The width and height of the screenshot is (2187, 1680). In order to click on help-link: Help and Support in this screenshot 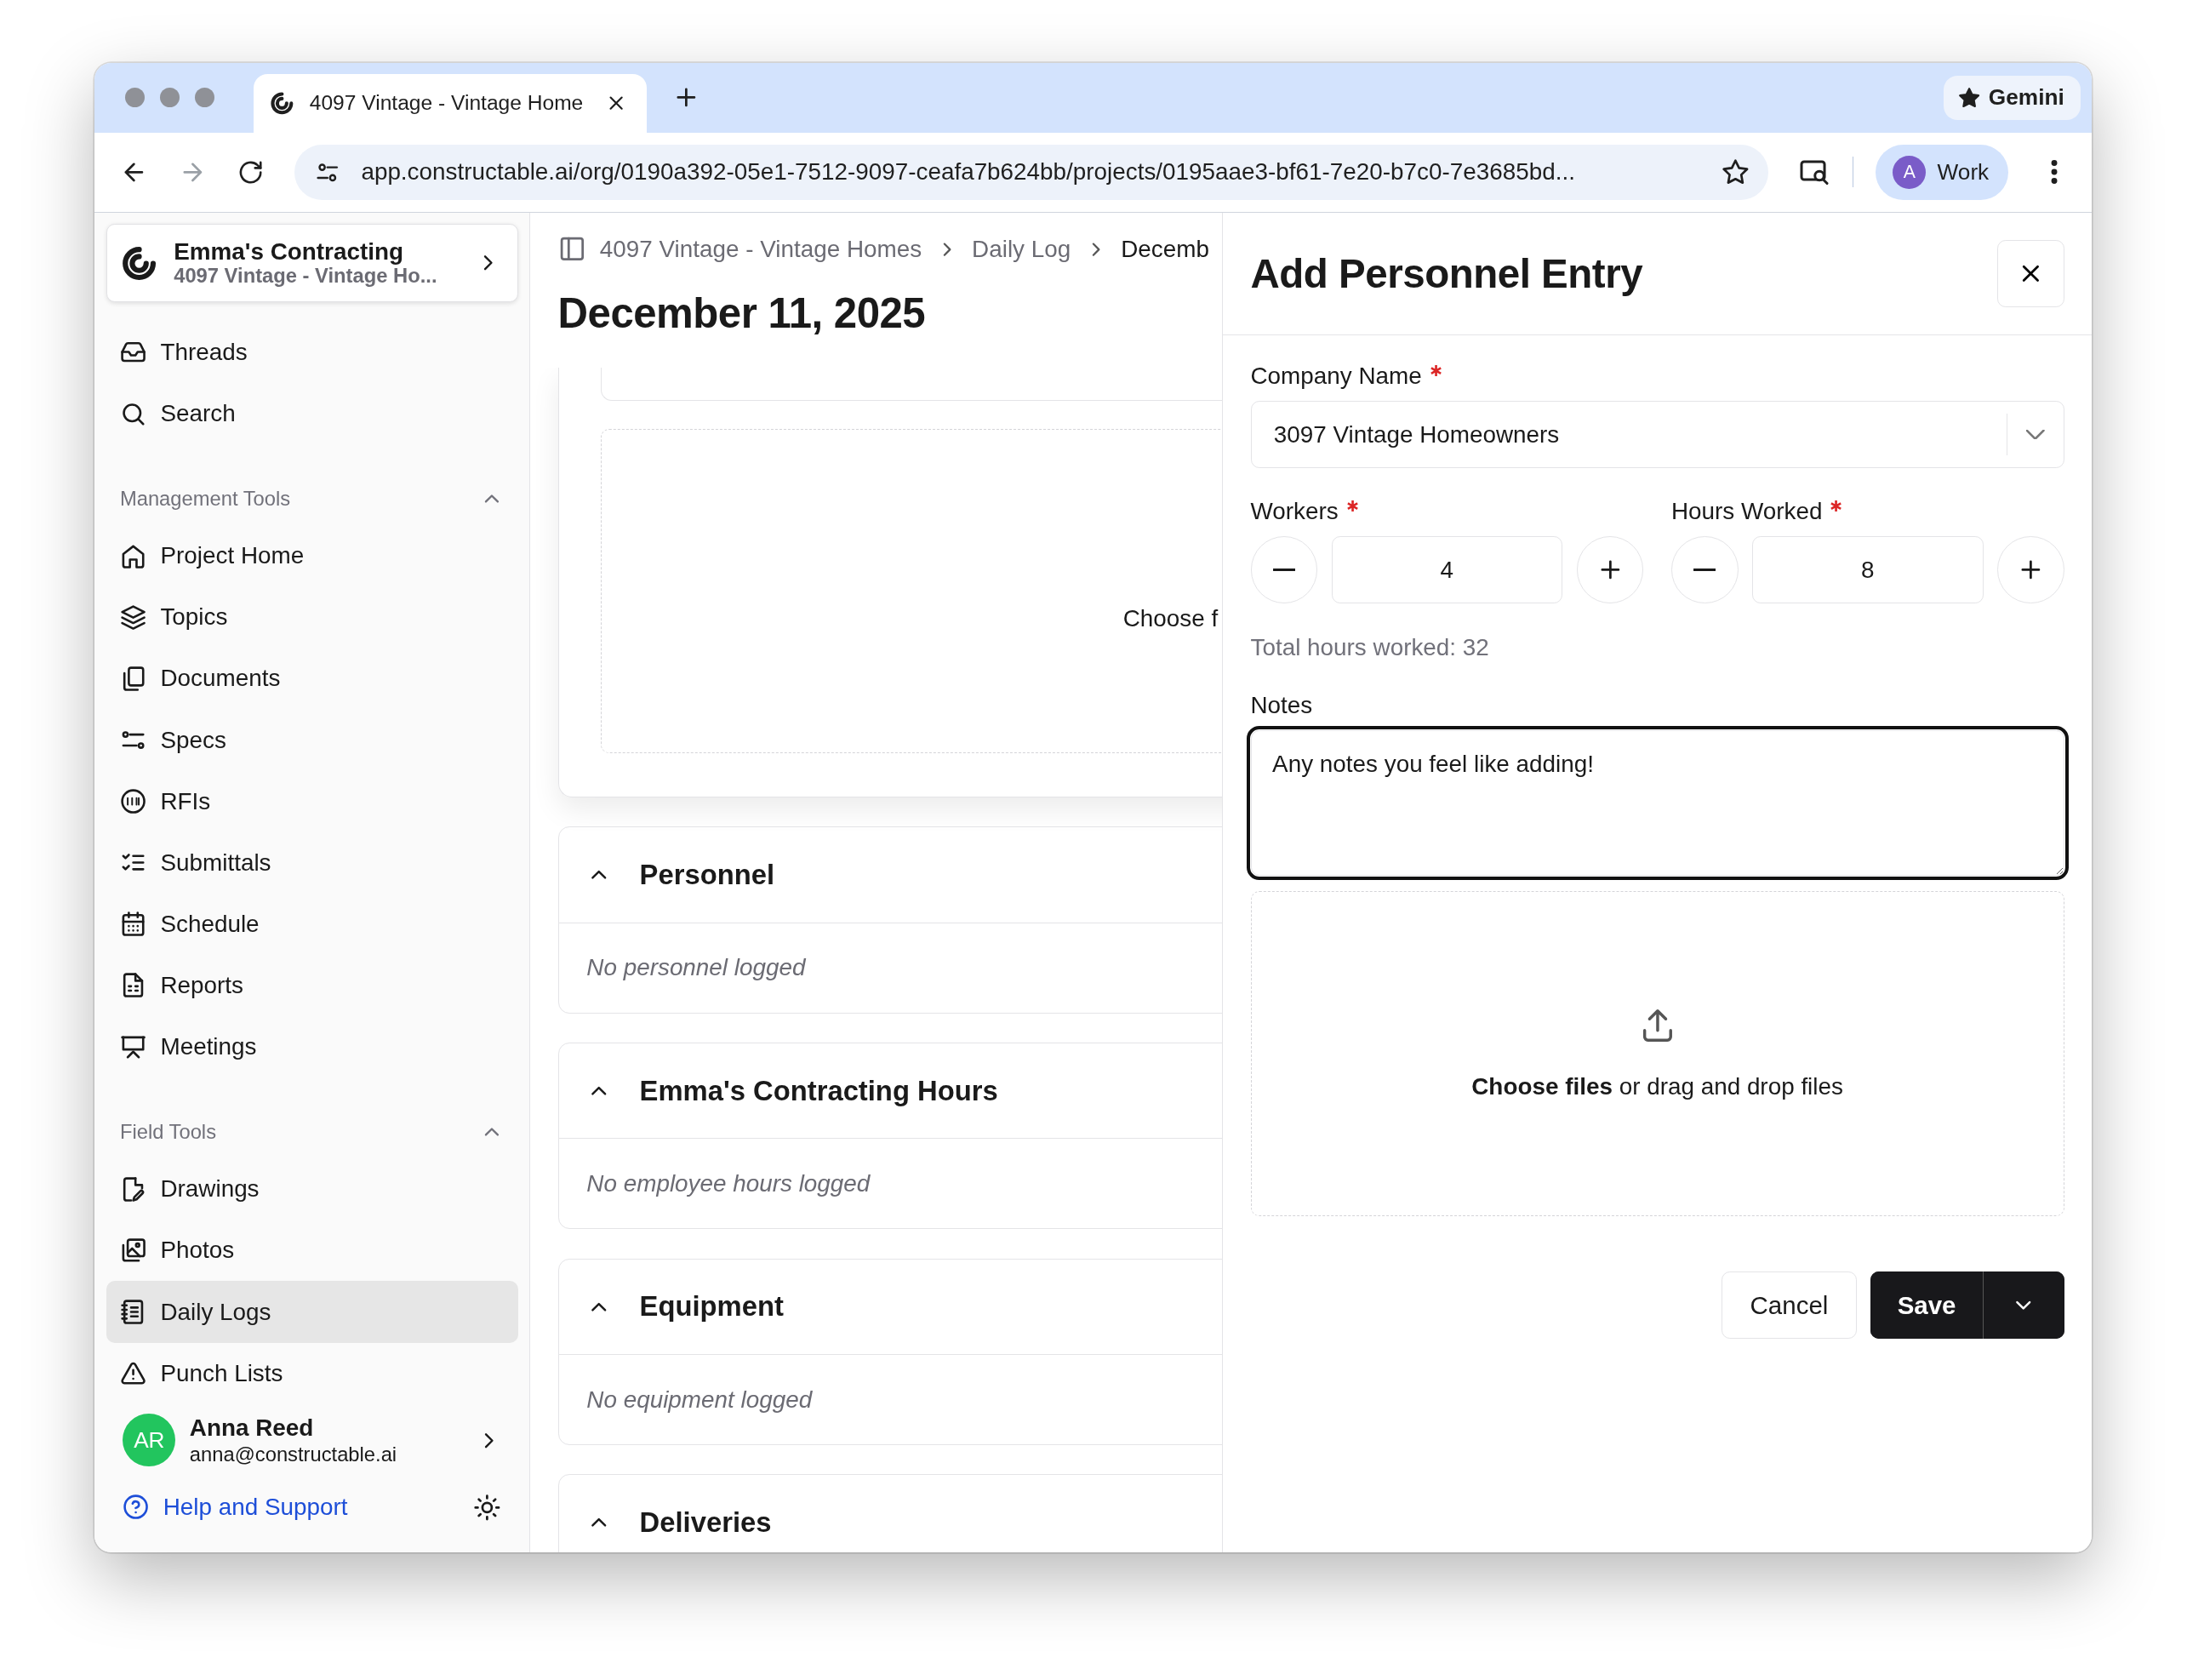, I will do `click(236, 1507)`.